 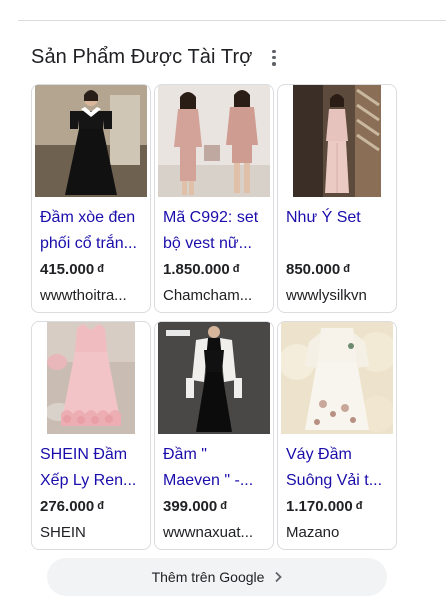 I want to click on product-price: 1.850.000 đ, so click(x=201, y=269).